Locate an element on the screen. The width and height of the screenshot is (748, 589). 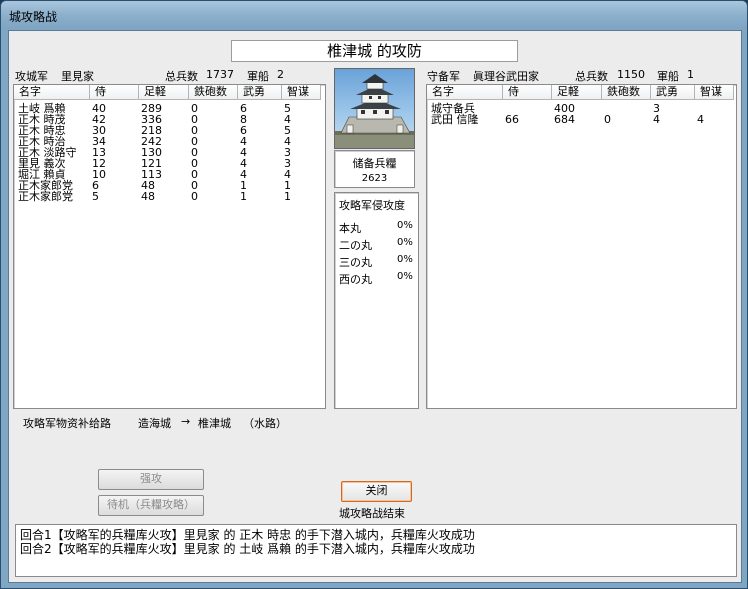
cell-samurai: 66 is located at coordinates (512, 119).